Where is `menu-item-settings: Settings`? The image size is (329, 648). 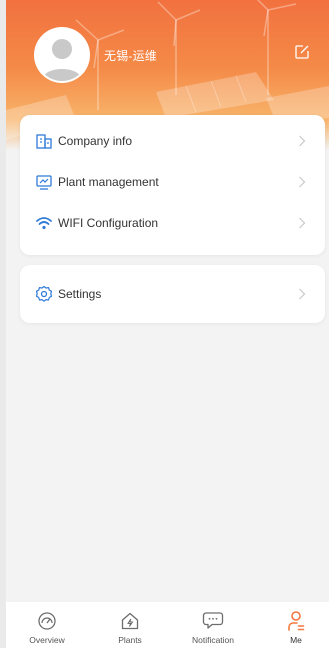
menu-item-settings: Settings is located at coordinates (172, 294).